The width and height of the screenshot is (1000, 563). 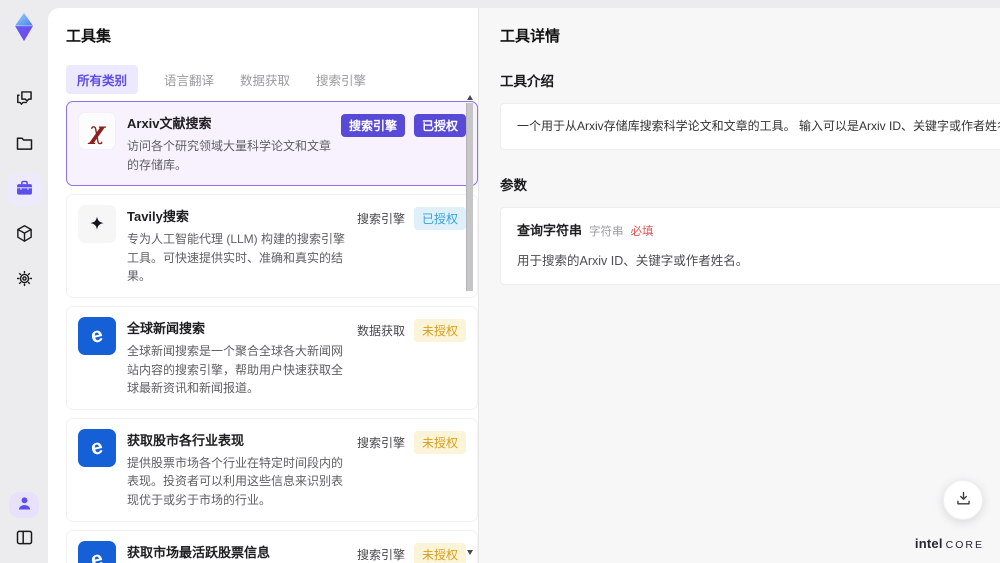 What do you see at coordinates (24, 27) in the screenshot?
I see `app-logo` at bounding box center [24, 27].